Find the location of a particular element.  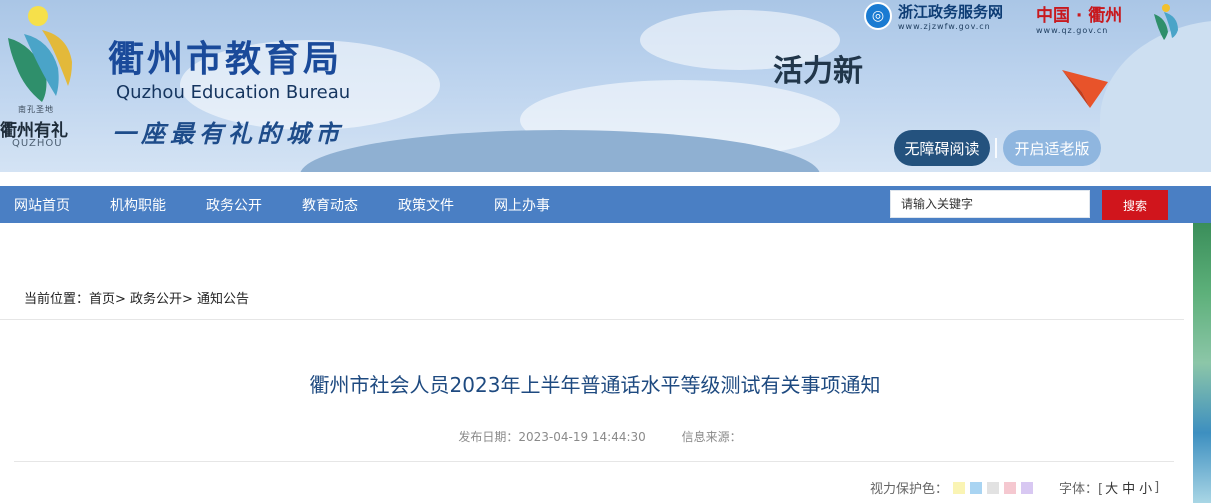

site-title-en: Quzhou Education Bureau is located at coordinates (233, 92).